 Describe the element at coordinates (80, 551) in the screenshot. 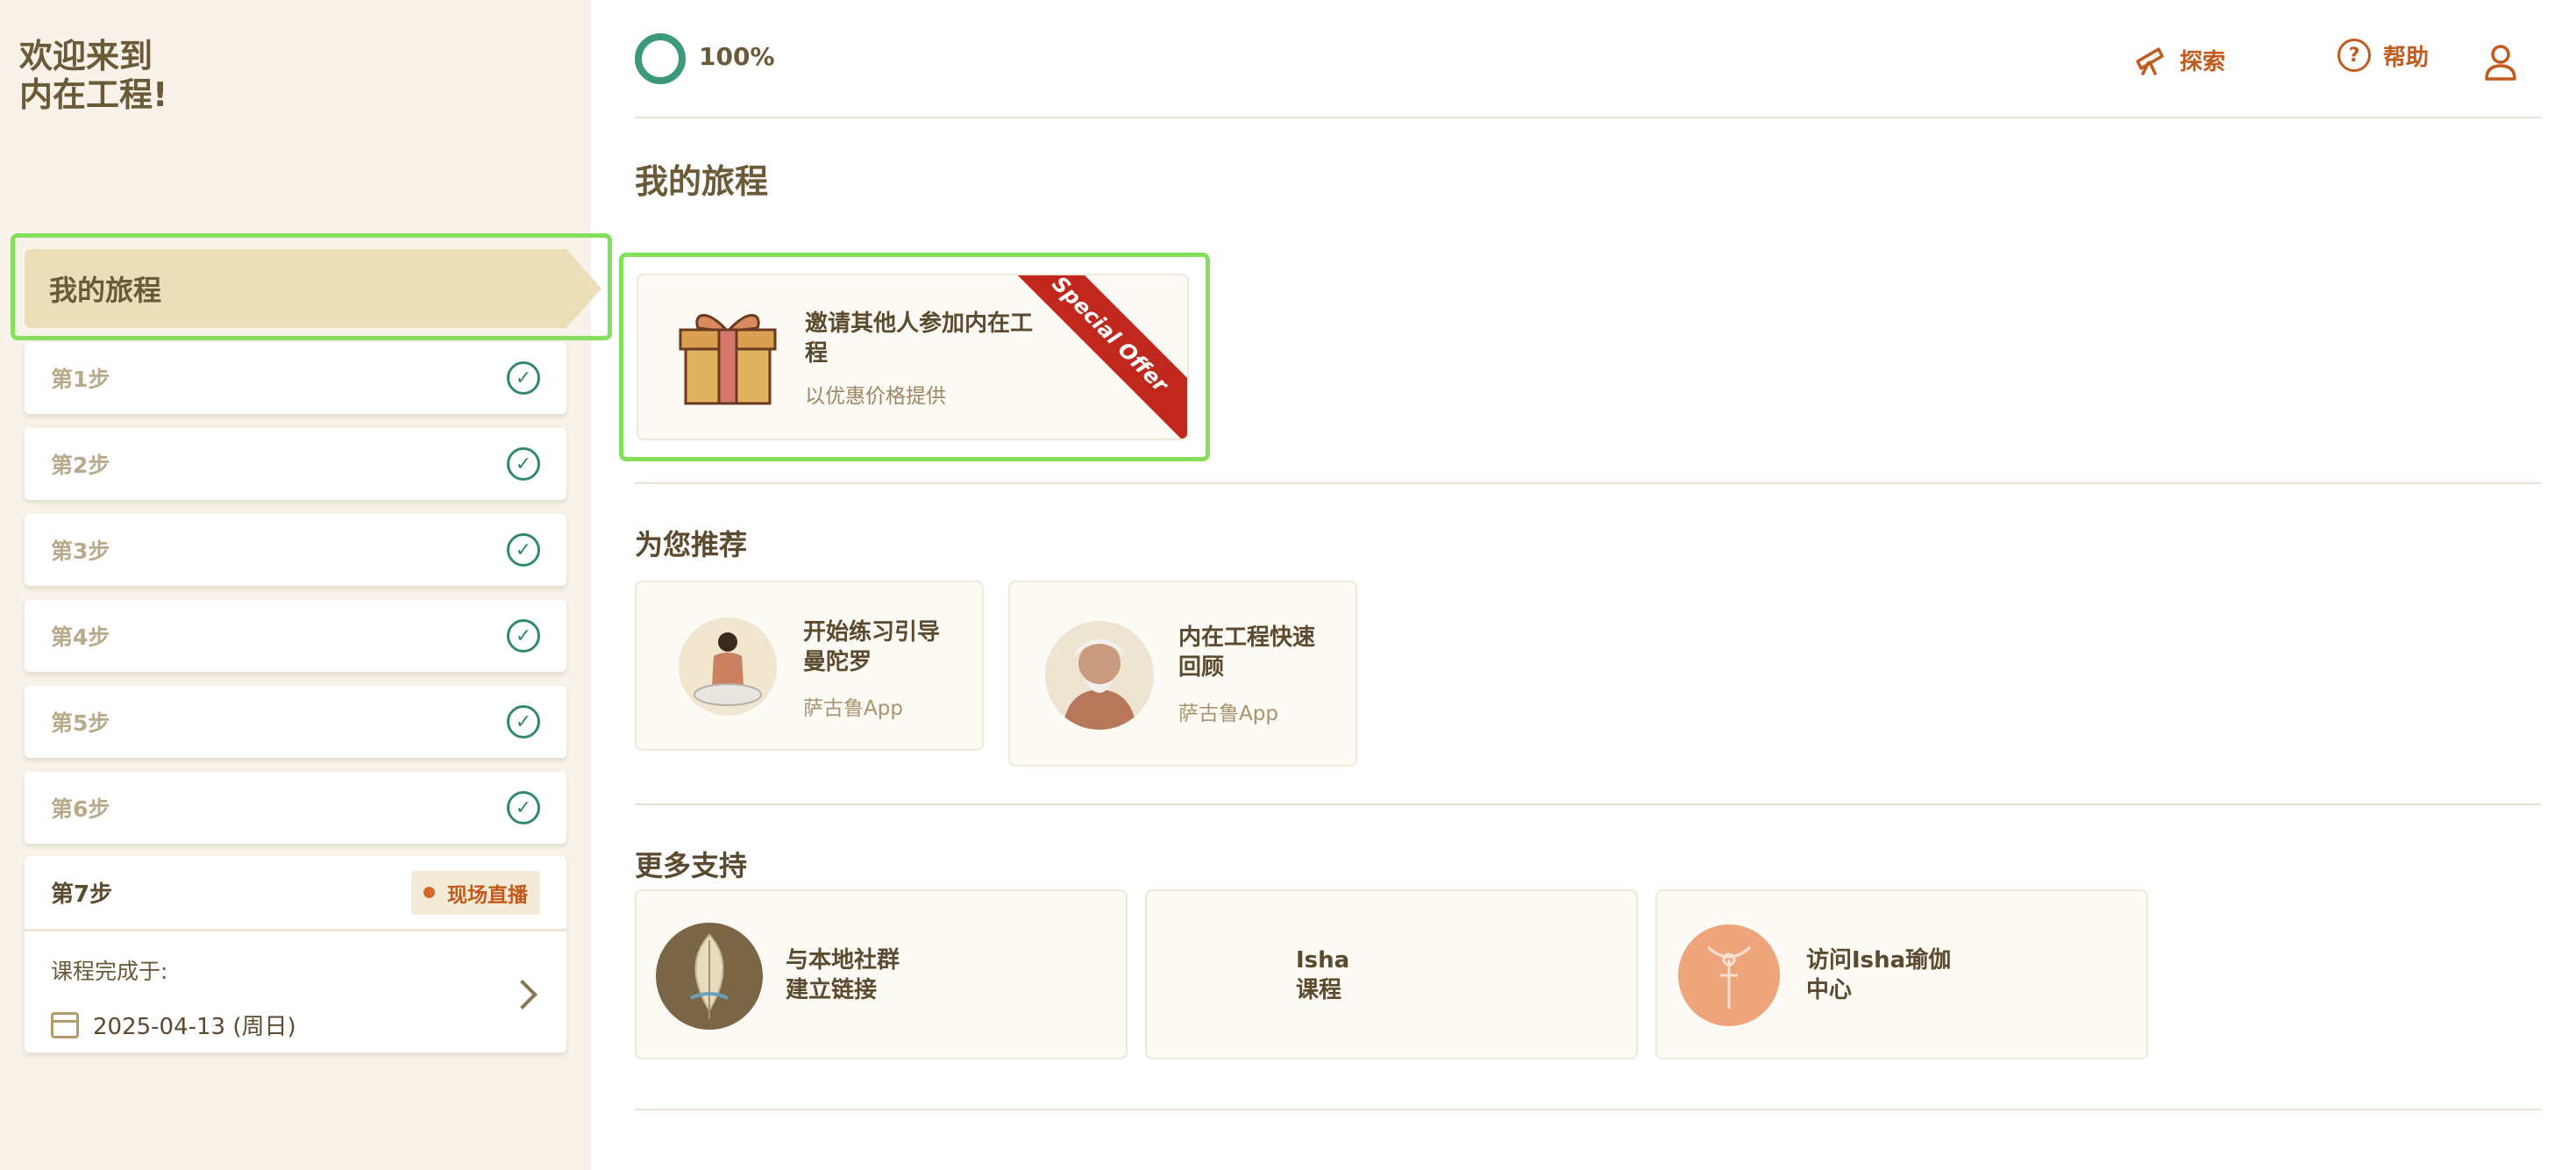

I see `step-label: 第3步` at that location.